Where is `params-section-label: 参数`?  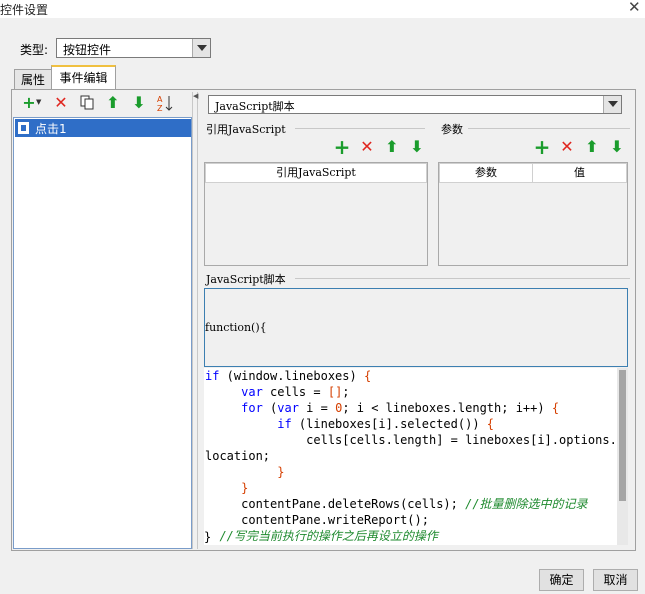 params-section-label: 参数 is located at coordinates (452, 129).